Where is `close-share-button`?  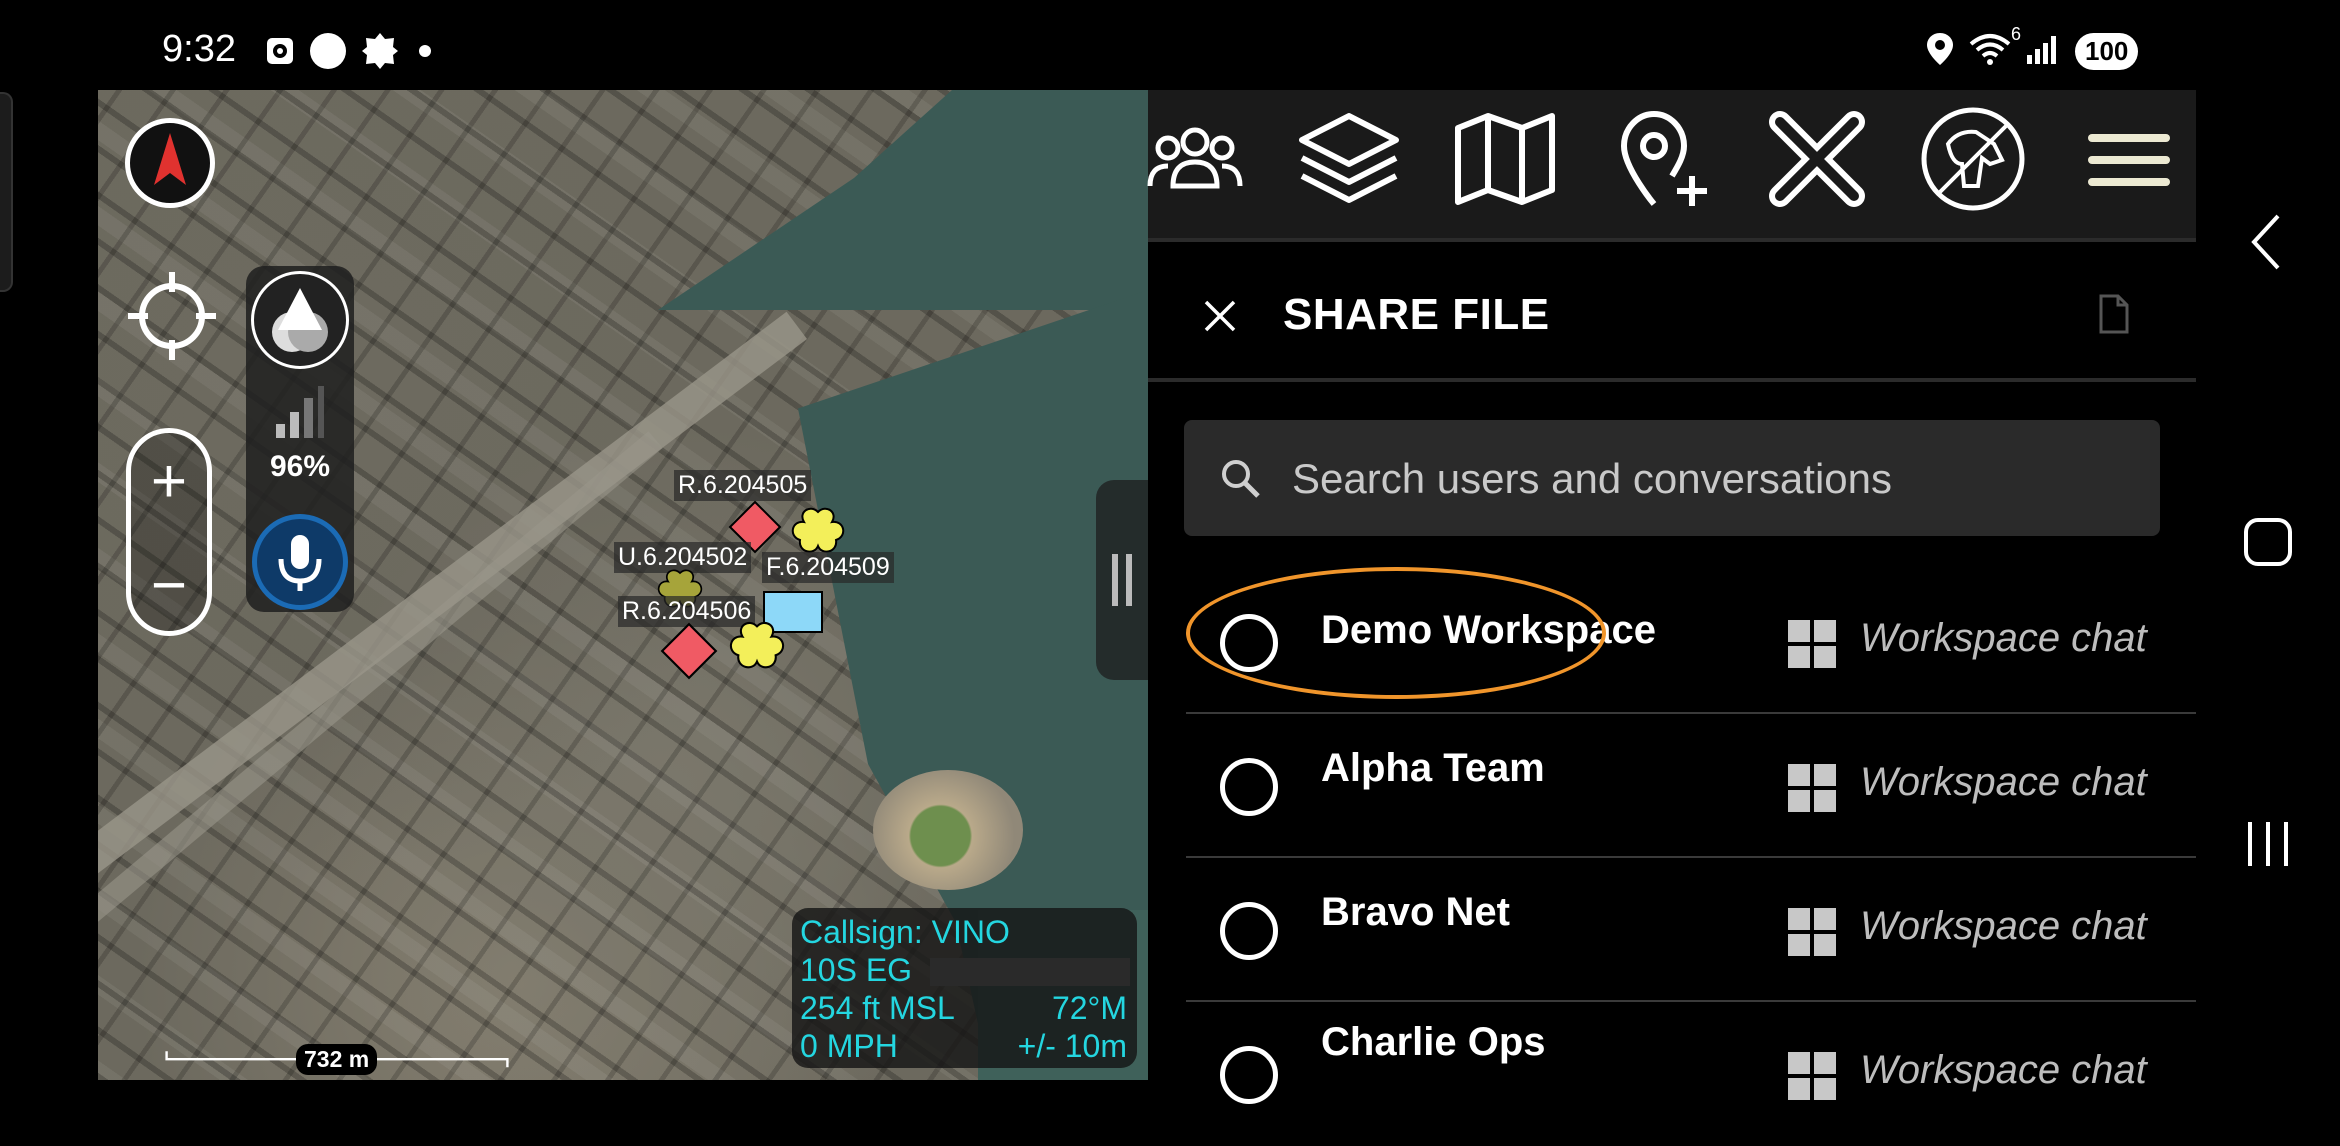
close-share-button is located at coordinates (1220, 316).